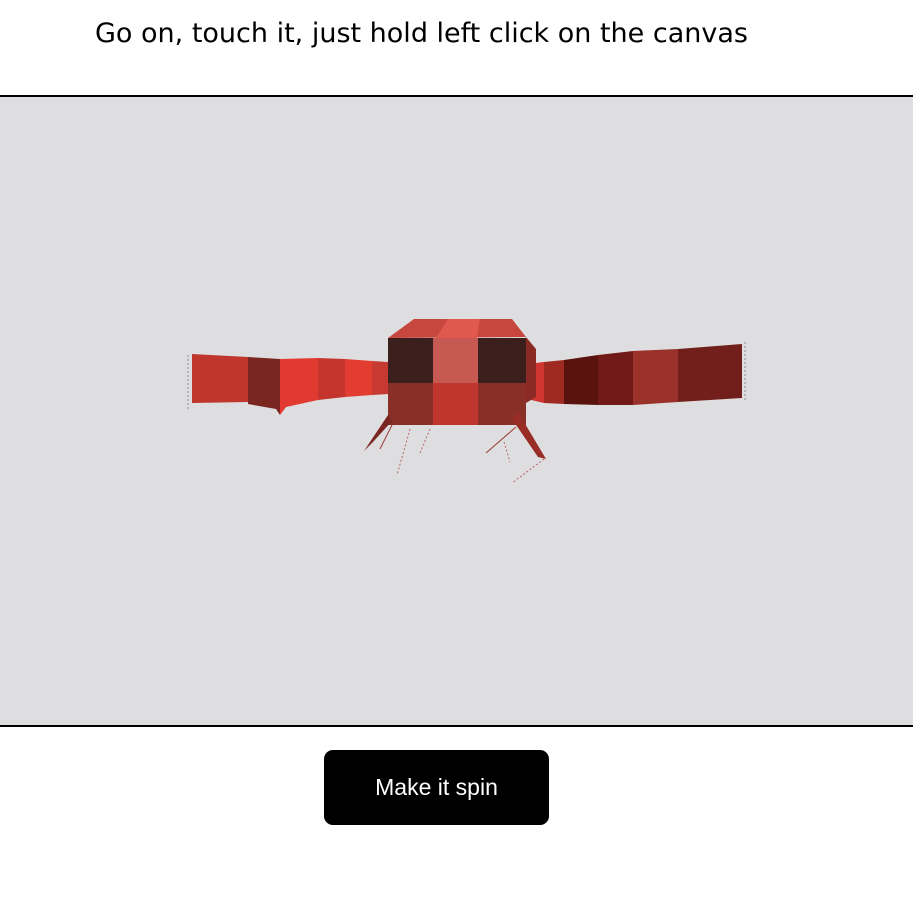  Describe the element at coordinates (436, 787) in the screenshot. I see `make-it-spin-button: Make it spin` at that location.